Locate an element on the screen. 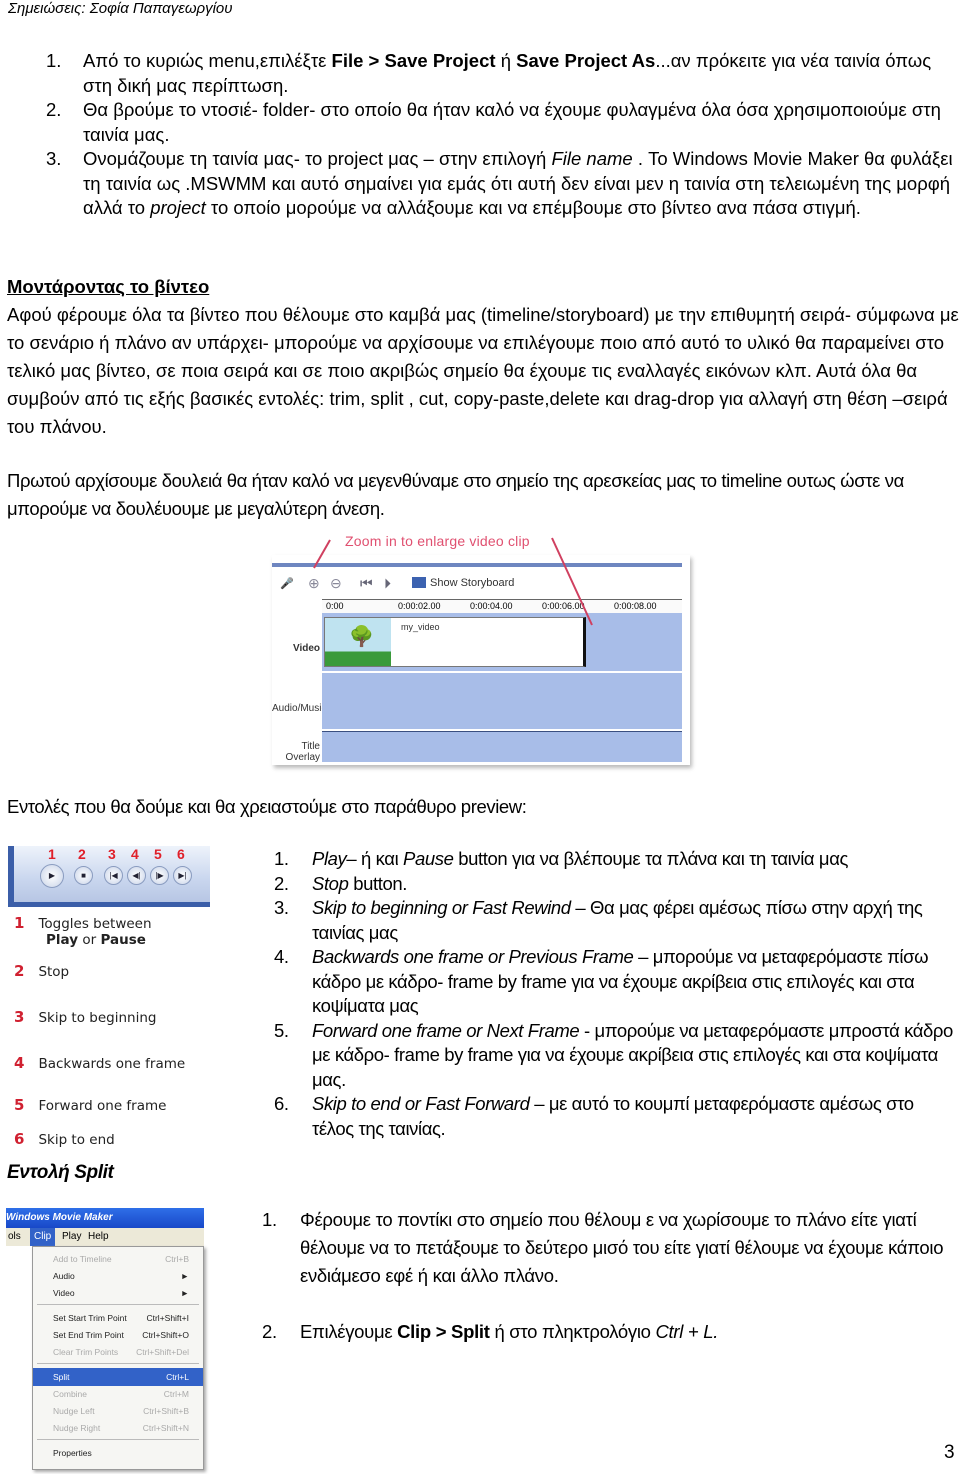  text-run: Skip to beginning or Fast Rewind is located at coordinates (441, 907).